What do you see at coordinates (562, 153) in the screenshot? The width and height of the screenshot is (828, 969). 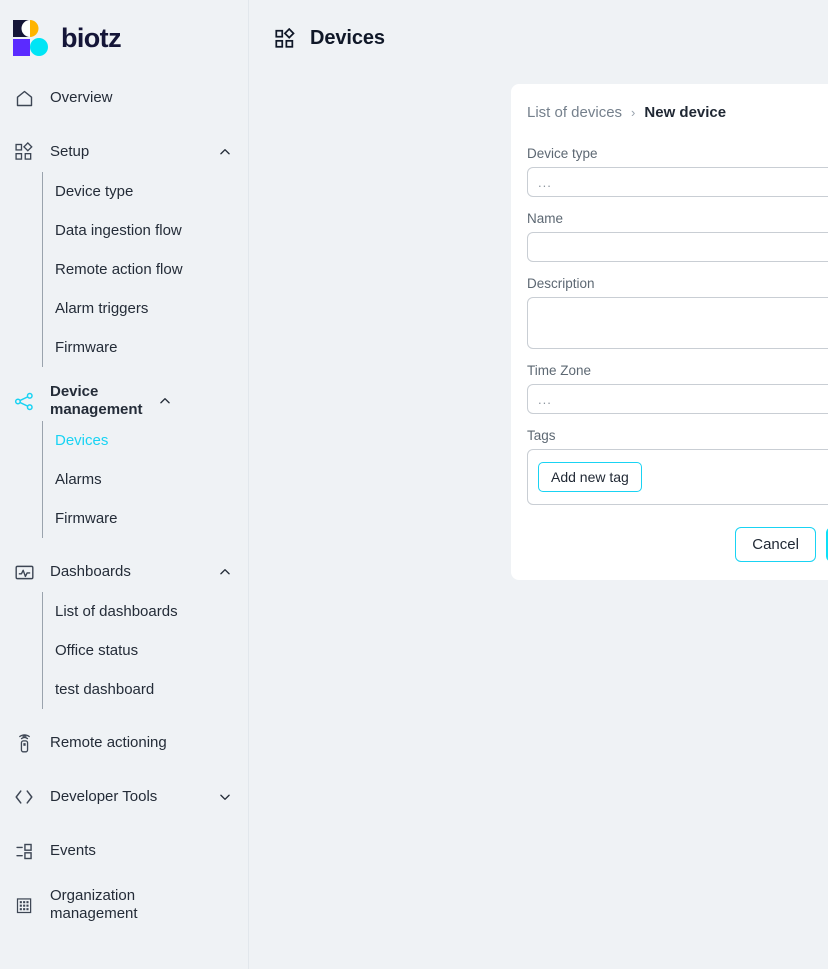 I see `label-device-type: Device type` at bounding box center [562, 153].